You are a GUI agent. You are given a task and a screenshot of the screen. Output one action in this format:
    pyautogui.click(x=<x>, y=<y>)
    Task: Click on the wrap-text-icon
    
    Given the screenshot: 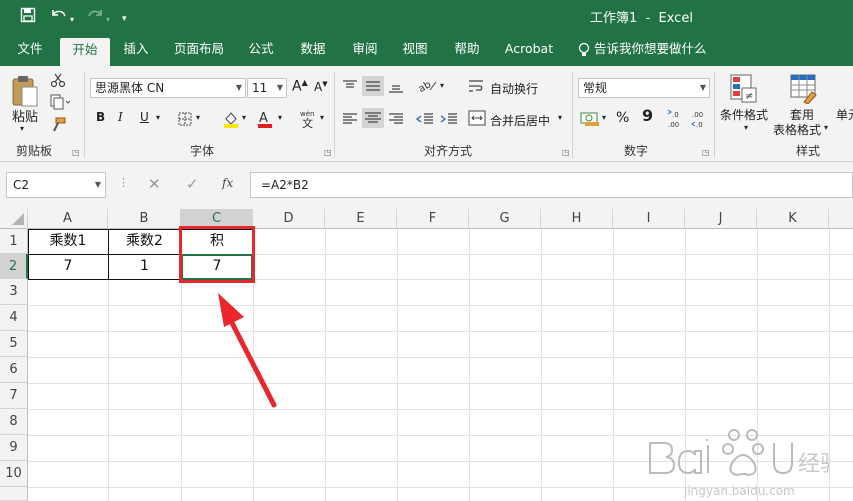 What is the action you would take?
    pyautogui.click(x=476, y=87)
    